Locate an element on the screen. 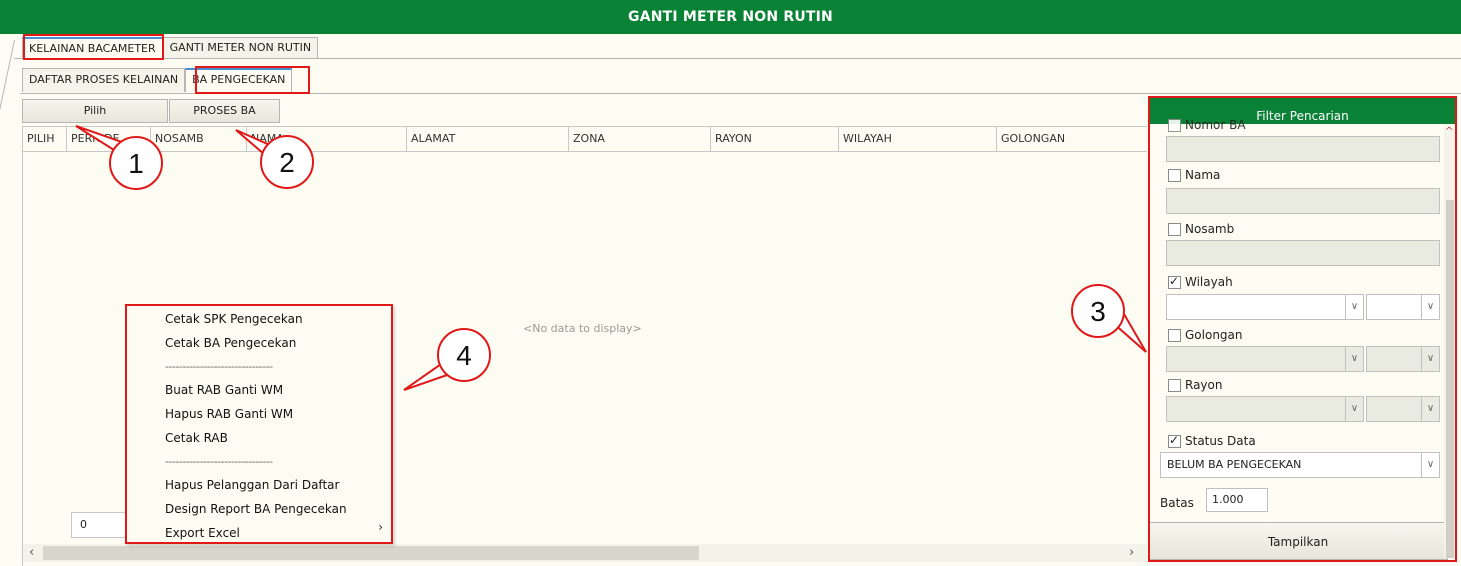  batas-input: 1.000 is located at coordinates (1237, 500).